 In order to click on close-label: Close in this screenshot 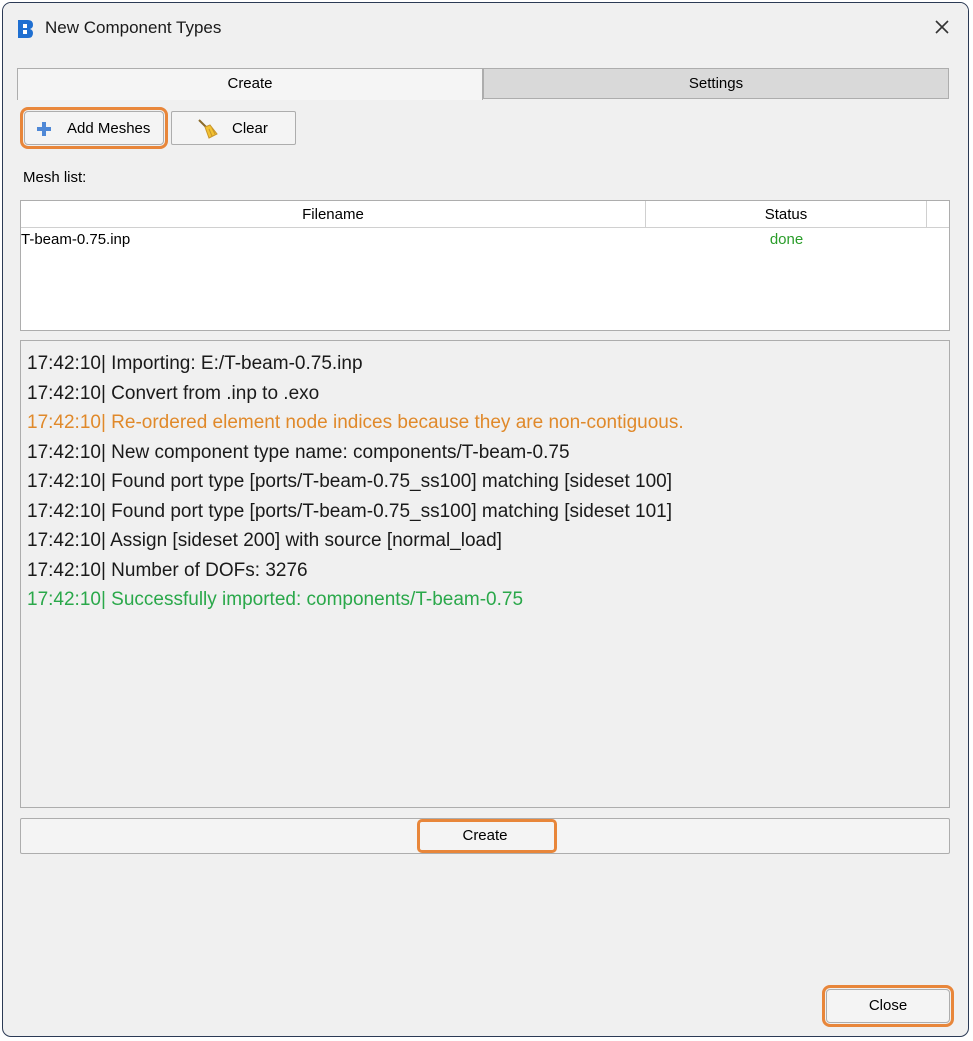, I will do `click(888, 1005)`.